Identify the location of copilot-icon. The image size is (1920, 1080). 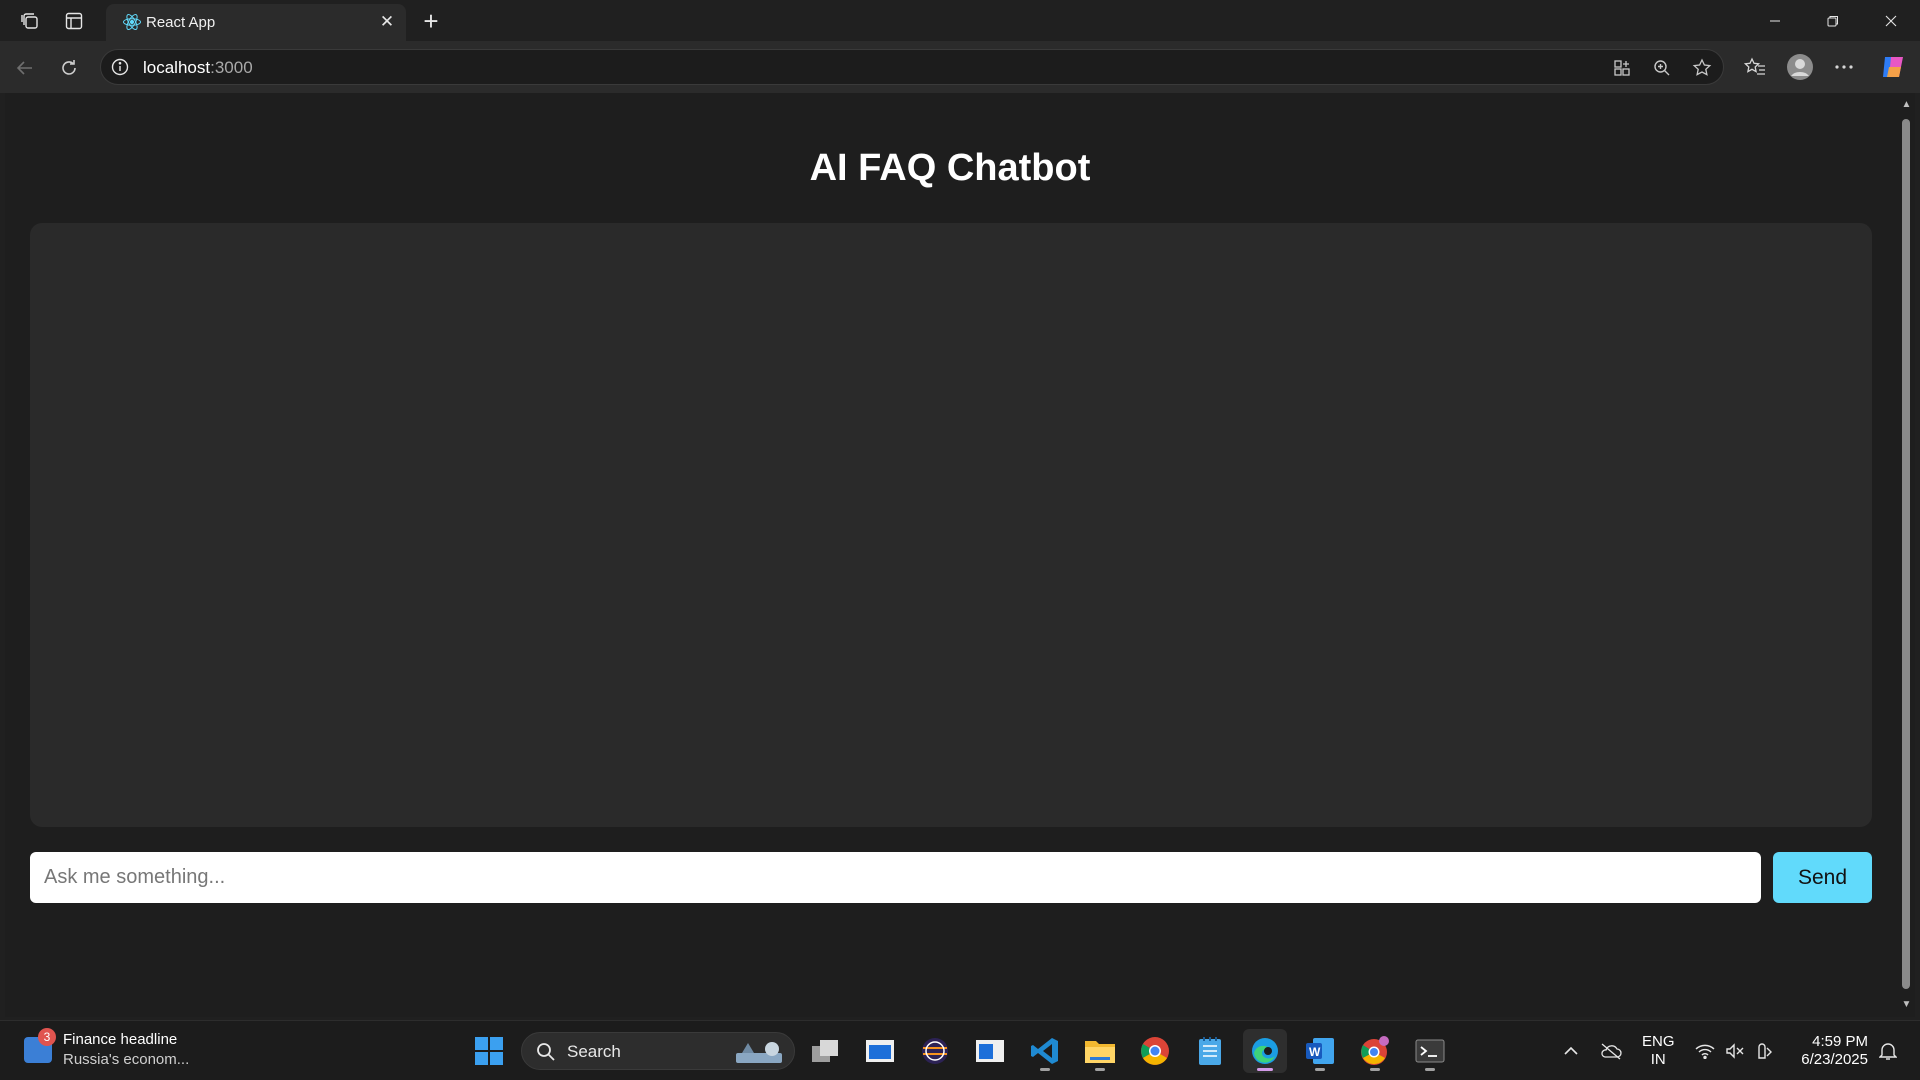
(1893, 67).